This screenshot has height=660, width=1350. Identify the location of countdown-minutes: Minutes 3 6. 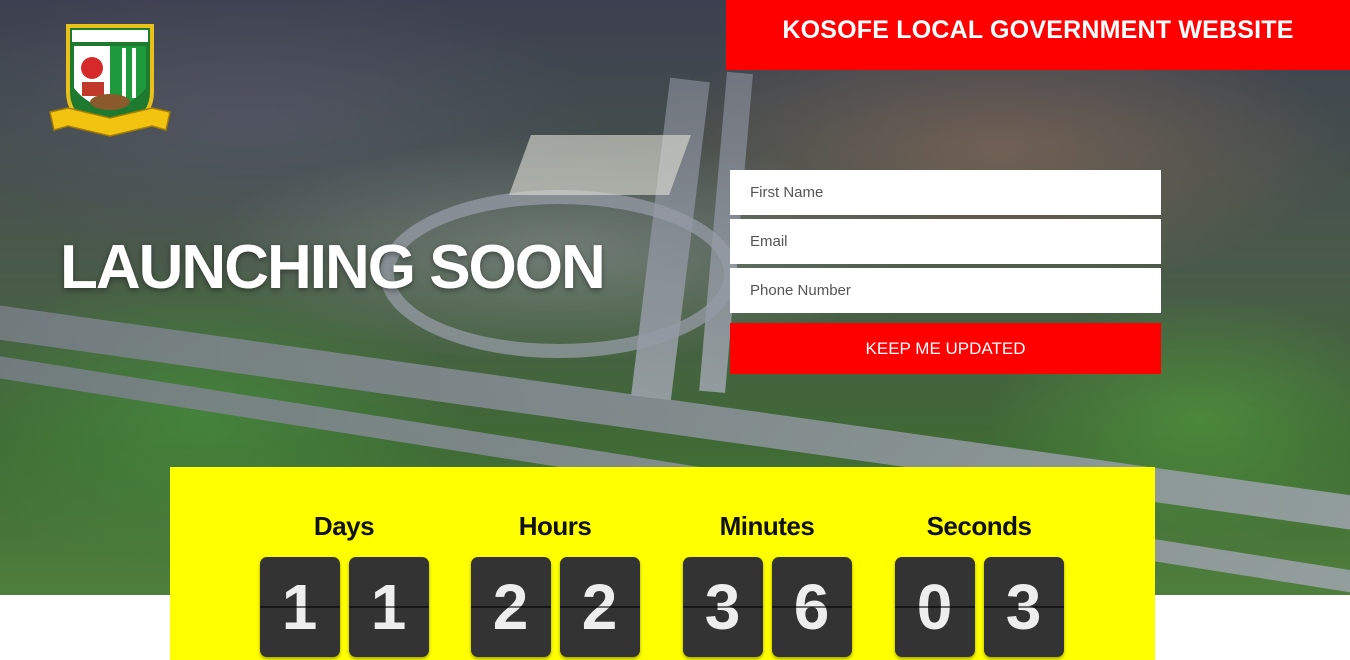
(767, 584).